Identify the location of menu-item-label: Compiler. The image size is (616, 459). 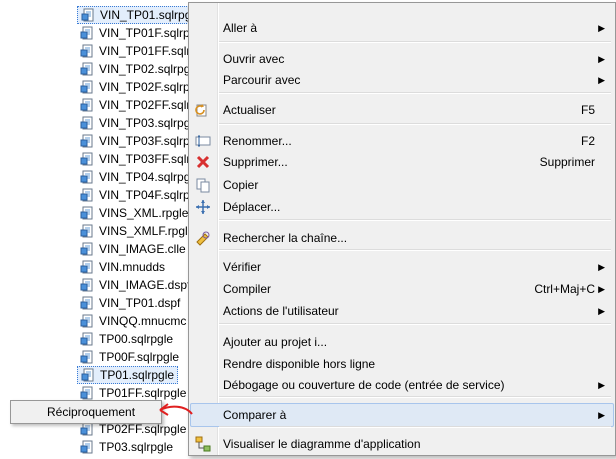
(247, 289).